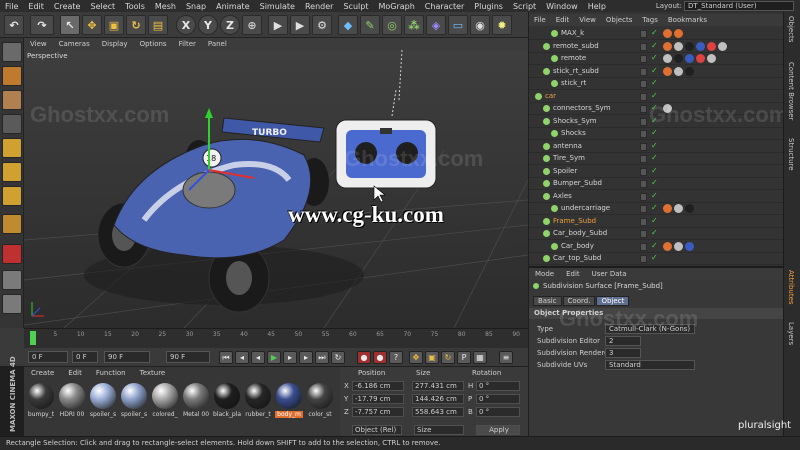  I want to click on menu-file: File, so click(11, 6).